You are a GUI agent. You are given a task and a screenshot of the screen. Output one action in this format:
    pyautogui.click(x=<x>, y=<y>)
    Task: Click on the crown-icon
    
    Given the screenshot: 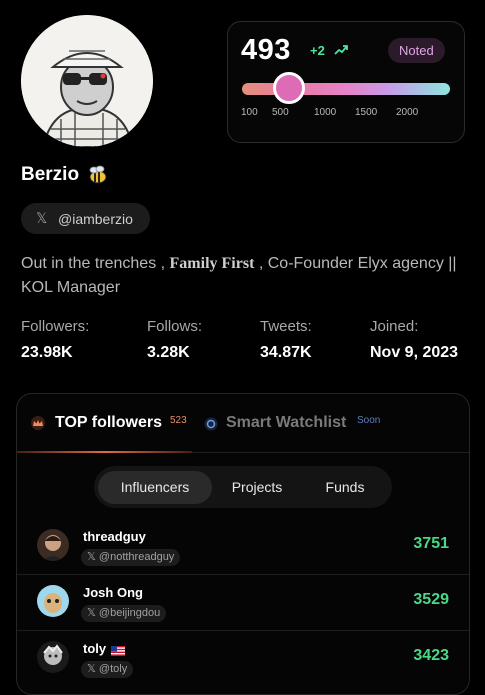 What is the action you would take?
    pyautogui.click(x=38, y=425)
    